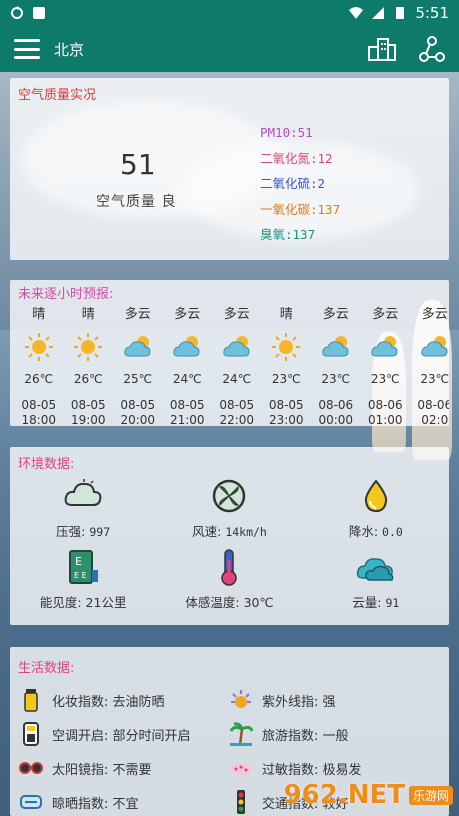 This screenshot has width=459, height=816. What do you see at coordinates (188, 365) in the screenshot?
I see `hour-item: 多云 24℃ 08-05 21:00` at bounding box center [188, 365].